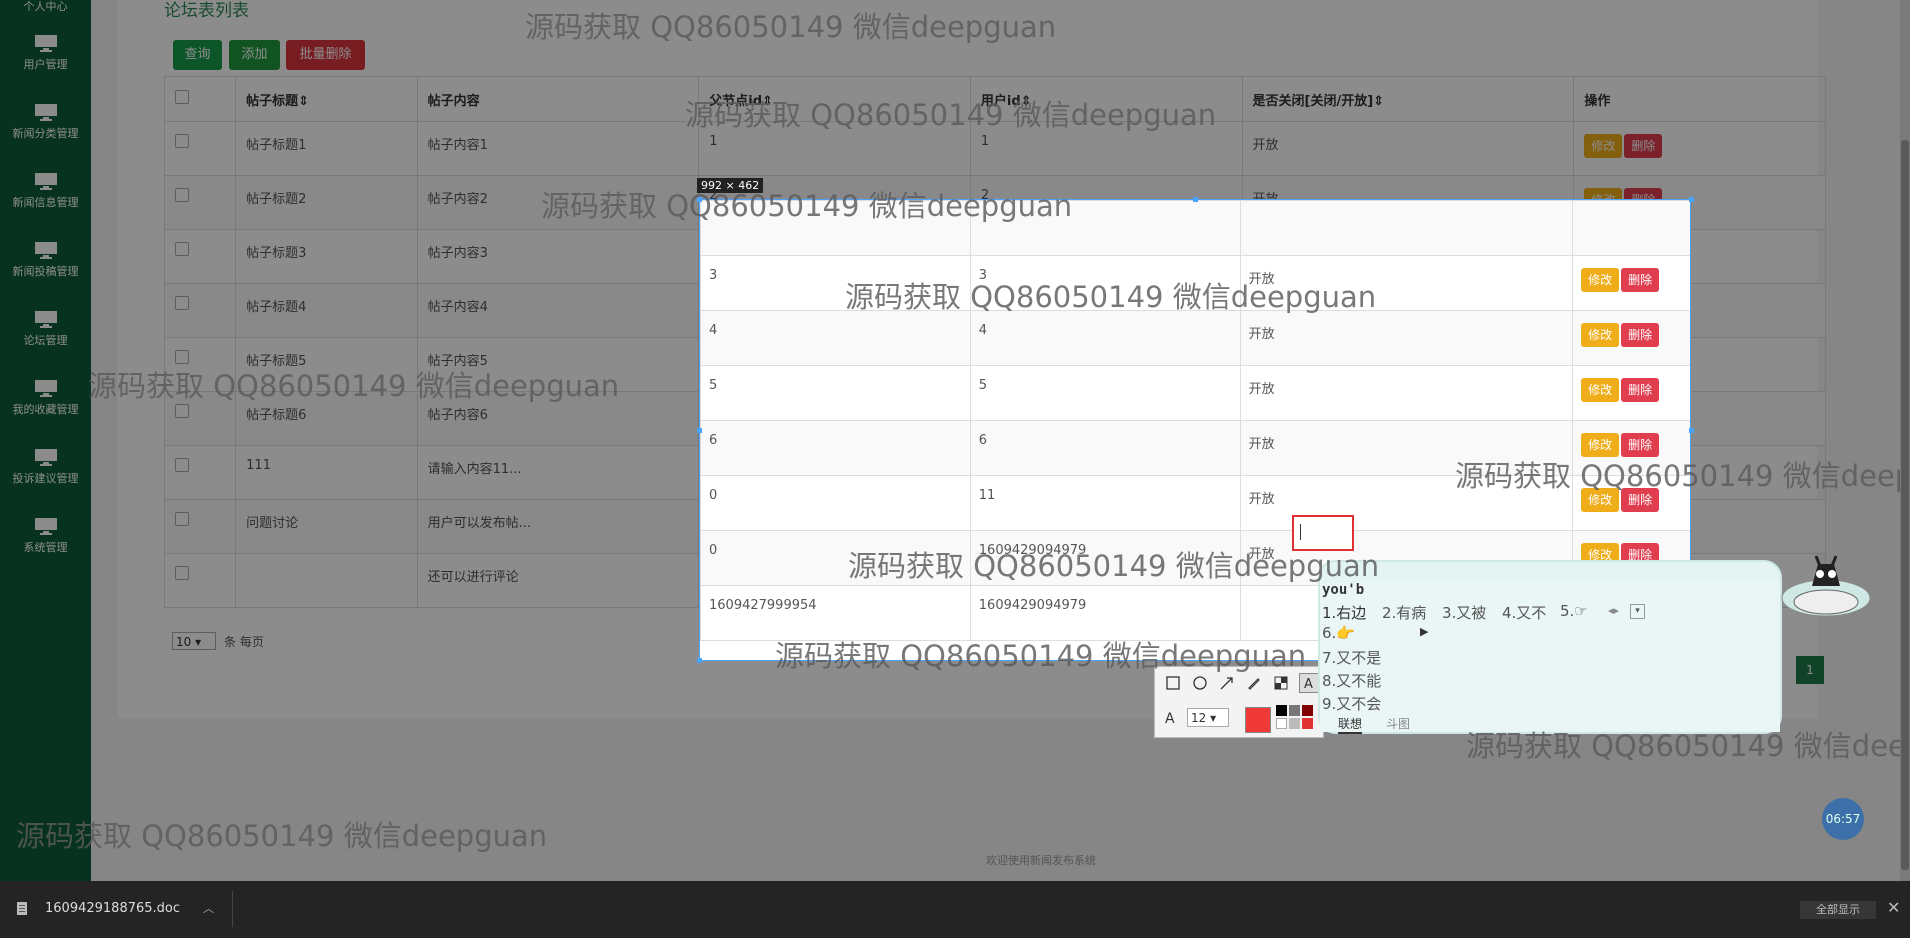 This screenshot has width=1910, height=938. I want to click on font-size-icon: A, so click(1170, 718).